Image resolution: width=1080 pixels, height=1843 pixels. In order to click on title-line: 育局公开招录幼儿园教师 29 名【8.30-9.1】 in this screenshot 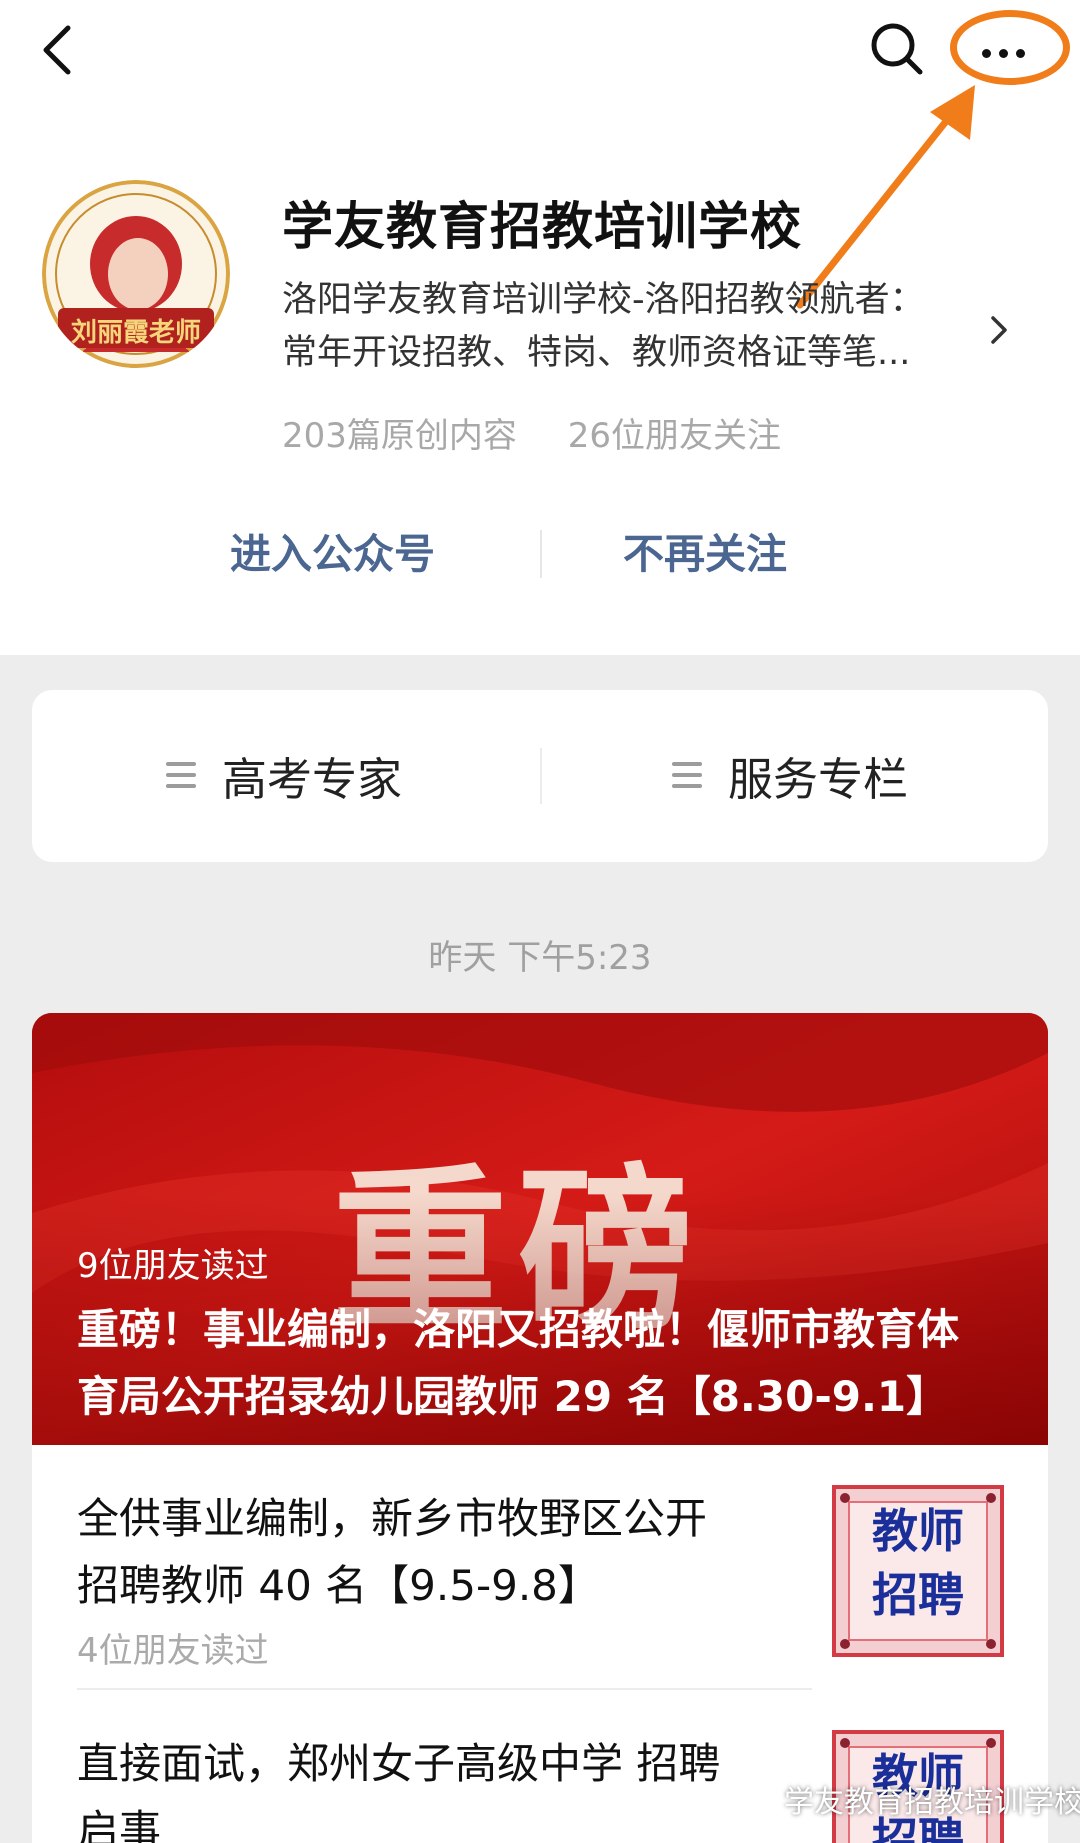, I will do `click(513, 1396)`.